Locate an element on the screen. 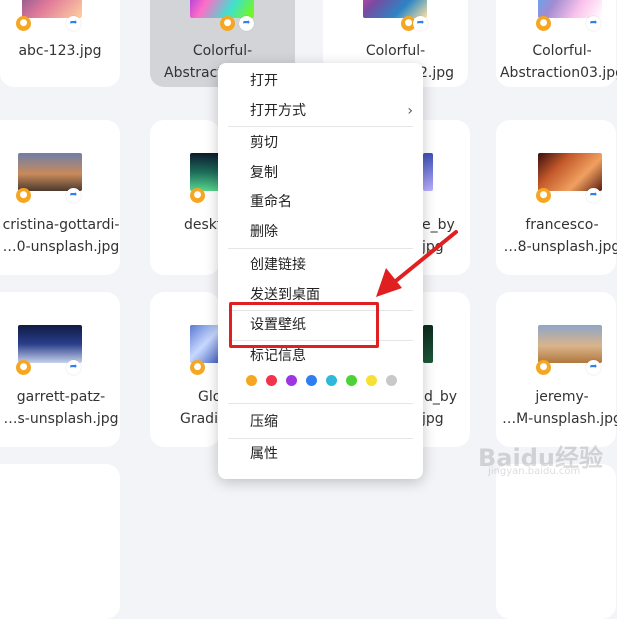  baidu-watermark-url: jingyan.baidu.com is located at coordinates (534, 471).